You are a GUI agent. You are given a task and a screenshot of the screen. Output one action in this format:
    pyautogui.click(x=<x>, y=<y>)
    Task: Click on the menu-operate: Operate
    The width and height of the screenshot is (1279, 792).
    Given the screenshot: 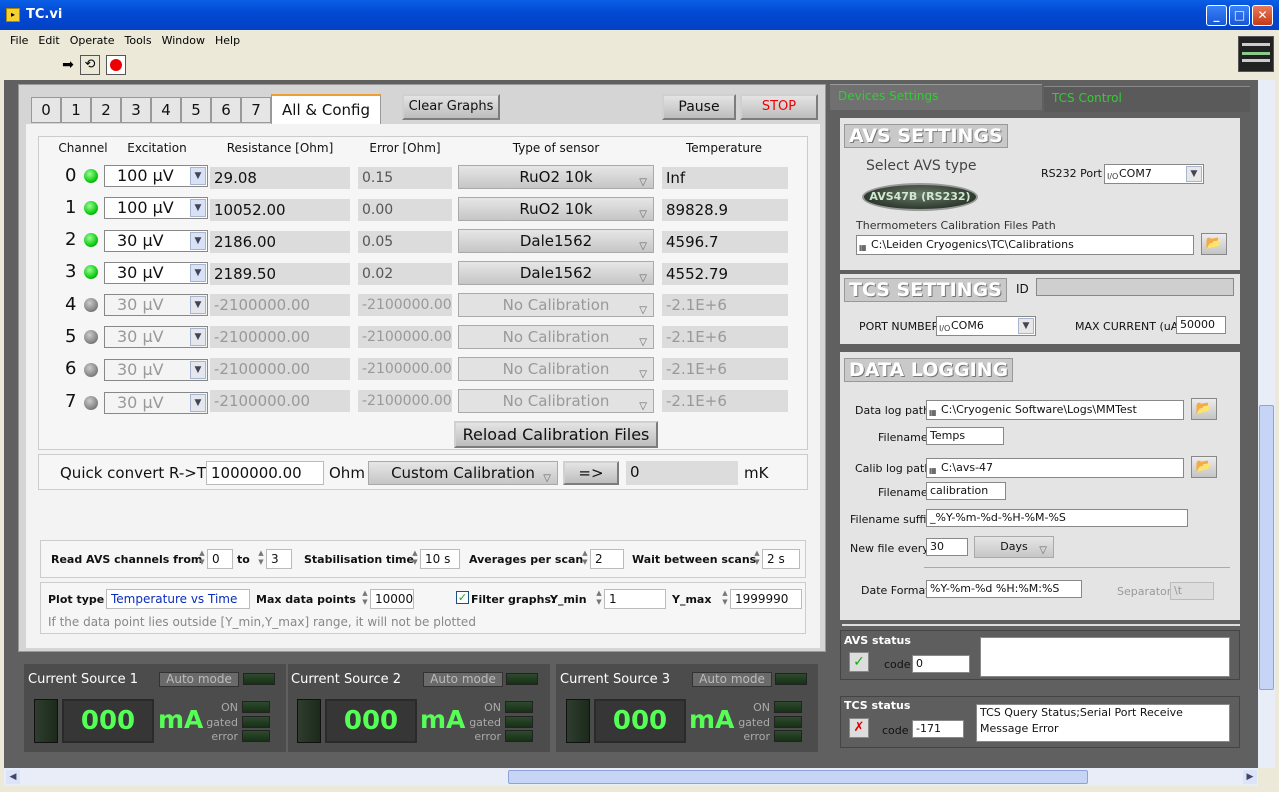 What is the action you would take?
    pyautogui.click(x=92, y=40)
    